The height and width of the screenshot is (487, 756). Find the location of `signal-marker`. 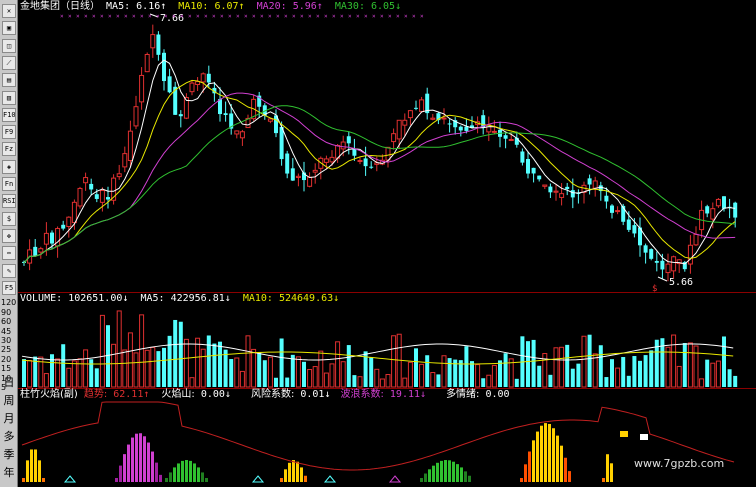

signal-marker is located at coordinates (258, 479).